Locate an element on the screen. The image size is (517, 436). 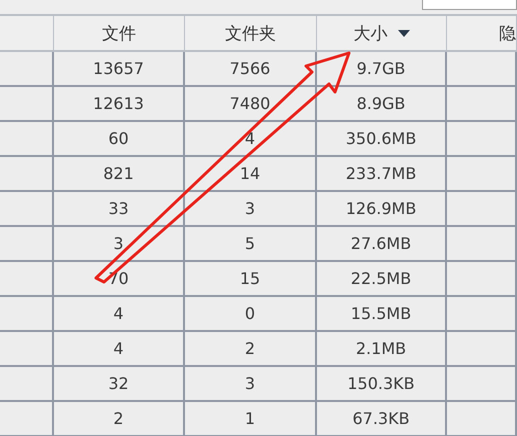
table-cell: 5 is located at coordinates (251, 244).